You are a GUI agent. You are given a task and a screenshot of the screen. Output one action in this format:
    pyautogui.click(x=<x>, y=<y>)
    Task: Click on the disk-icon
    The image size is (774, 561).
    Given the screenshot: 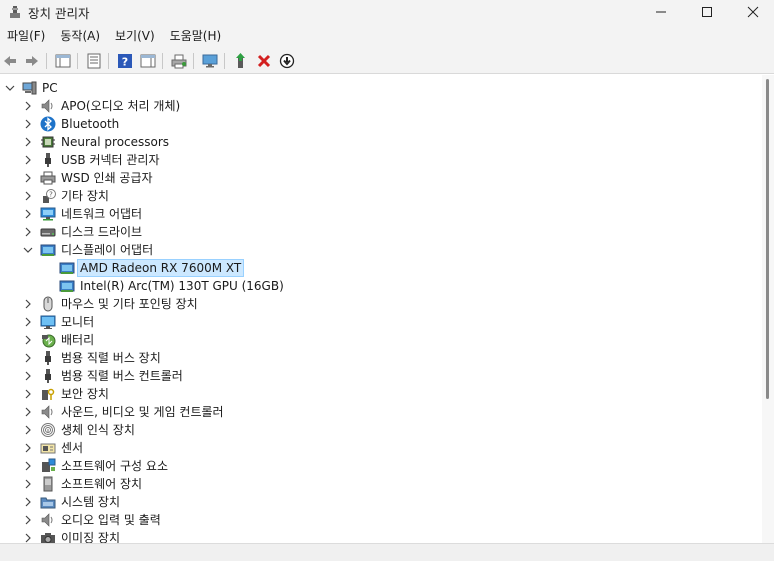 What is the action you would take?
    pyautogui.click(x=48, y=232)
    